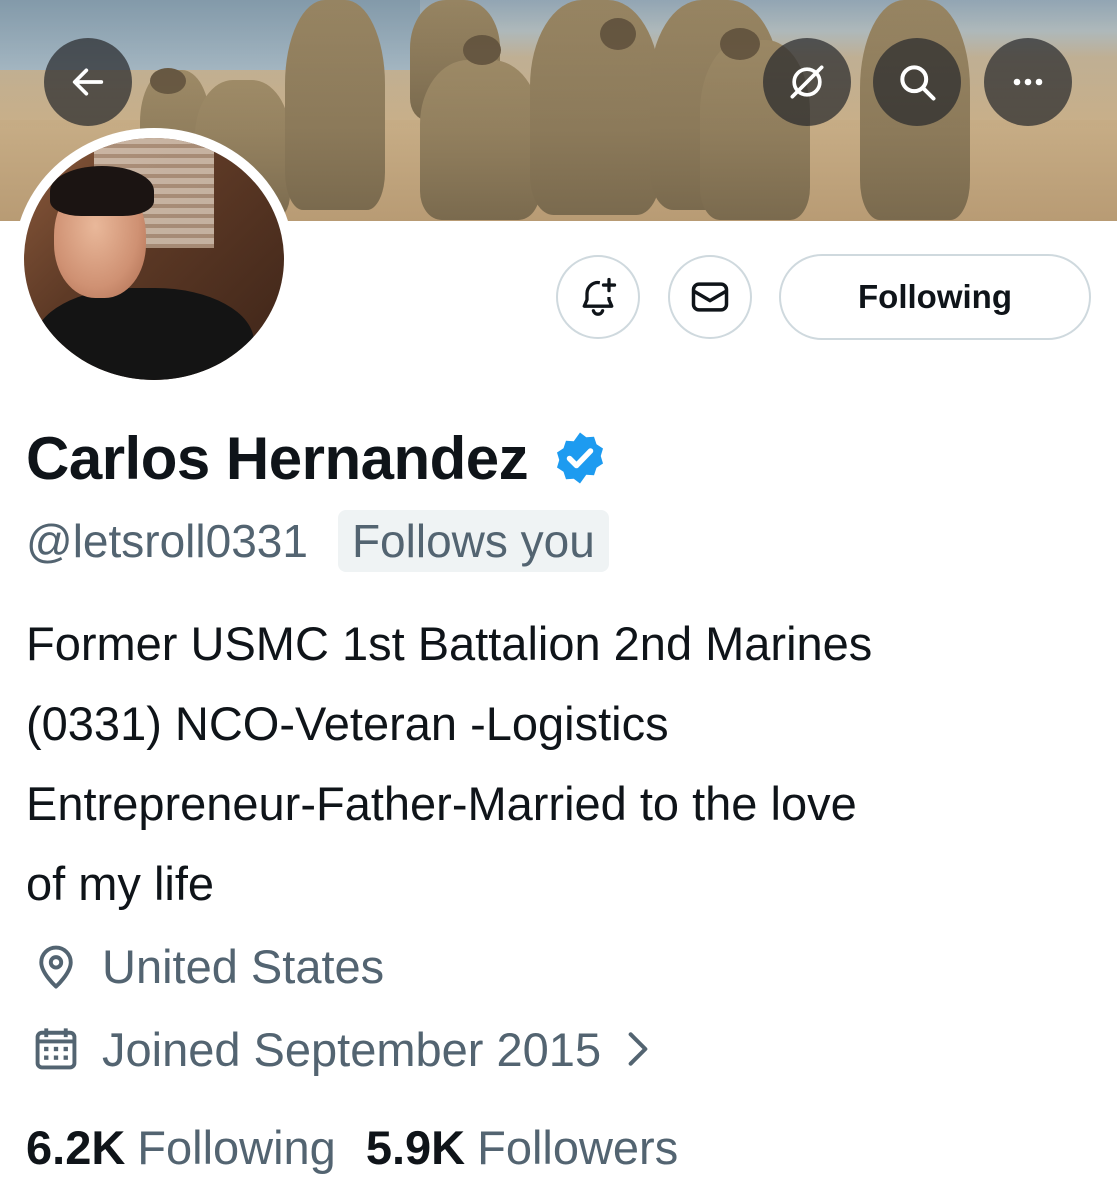 The image size is (1117, 1200). What do you see at coordinates (638, 1049) in the screenshot?
I see `chevron-right-icon` at bounding box center [638, 1049].